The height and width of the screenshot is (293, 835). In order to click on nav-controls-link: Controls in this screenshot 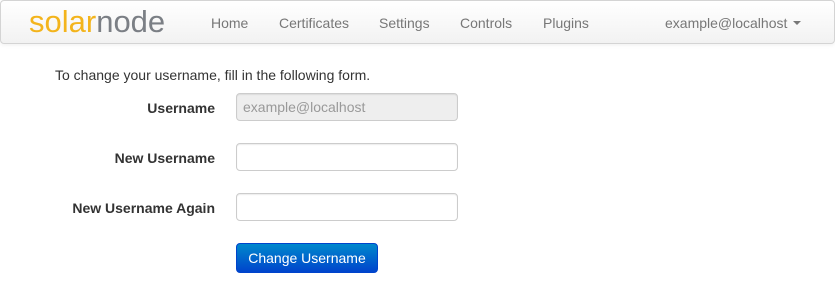, I will do `click(486, 23)`.